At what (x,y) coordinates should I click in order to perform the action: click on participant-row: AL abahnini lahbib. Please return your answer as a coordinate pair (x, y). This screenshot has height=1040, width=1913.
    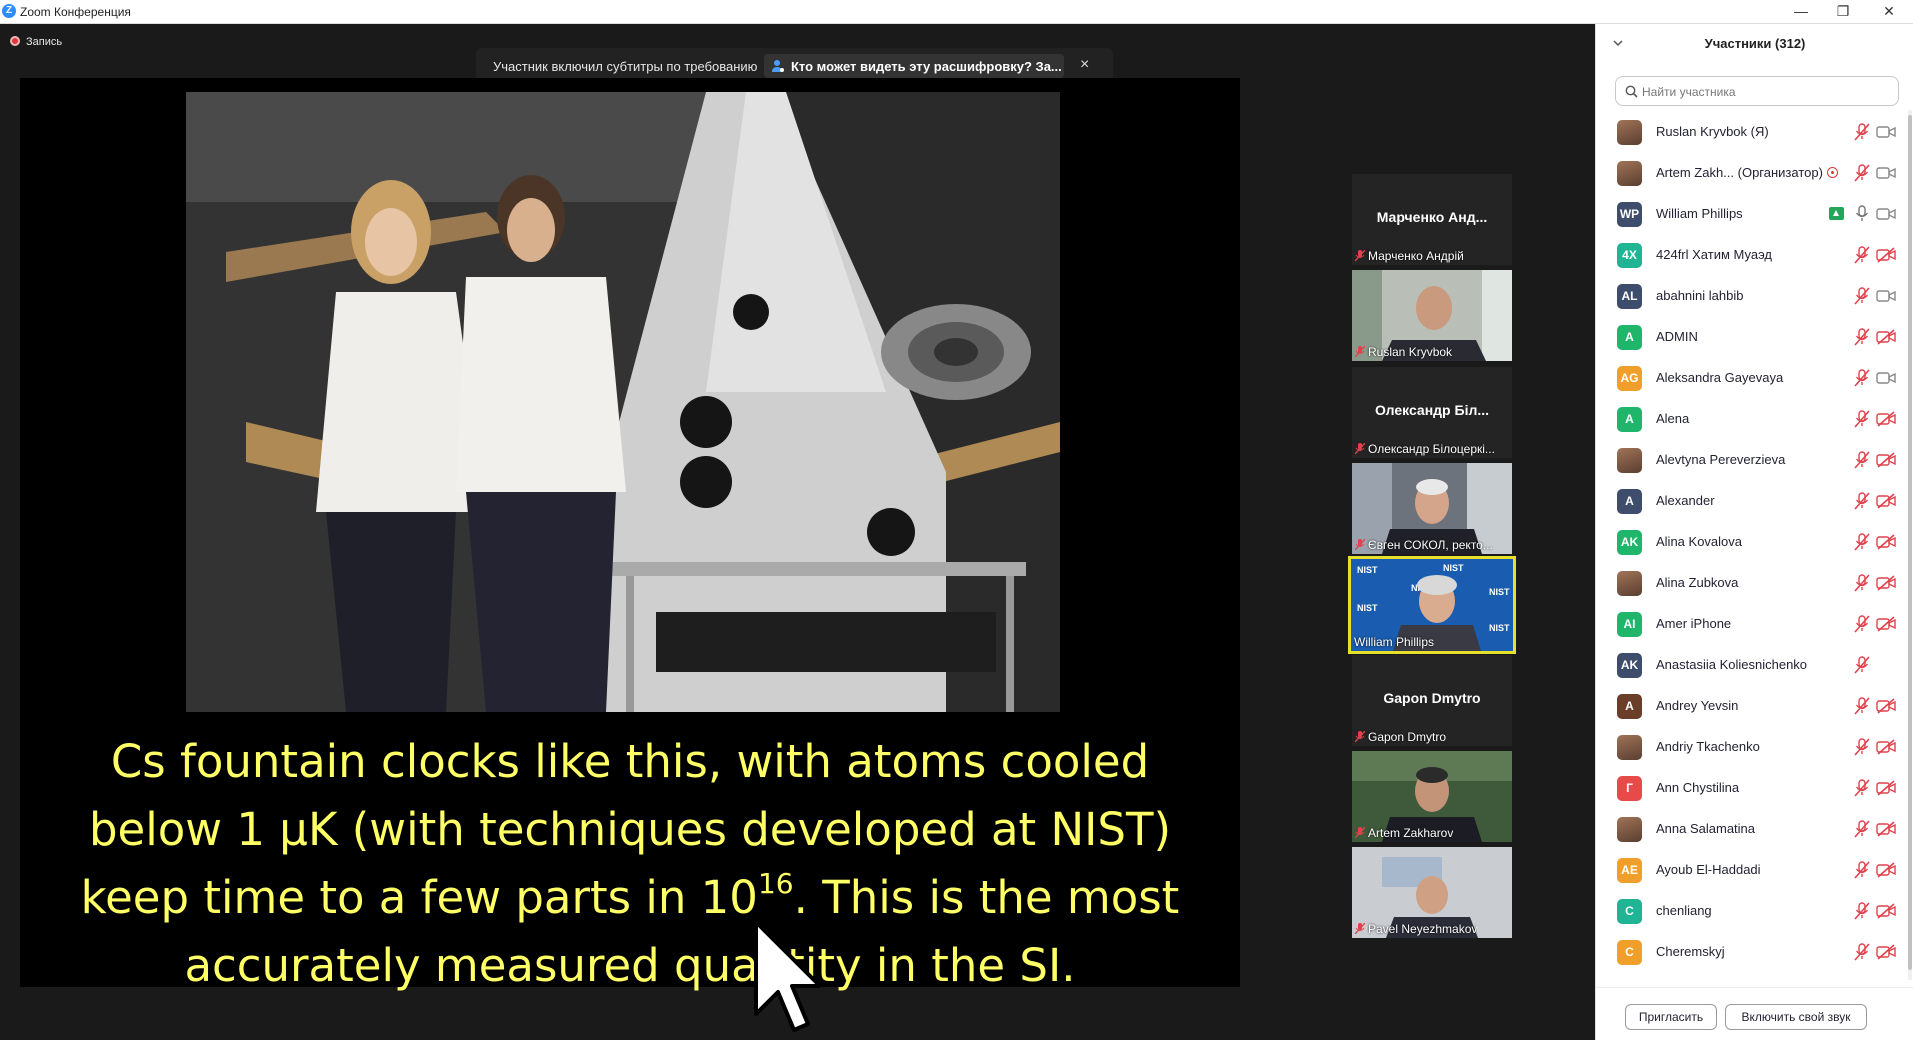
    Looking at the image, I should click on (1754, 295).